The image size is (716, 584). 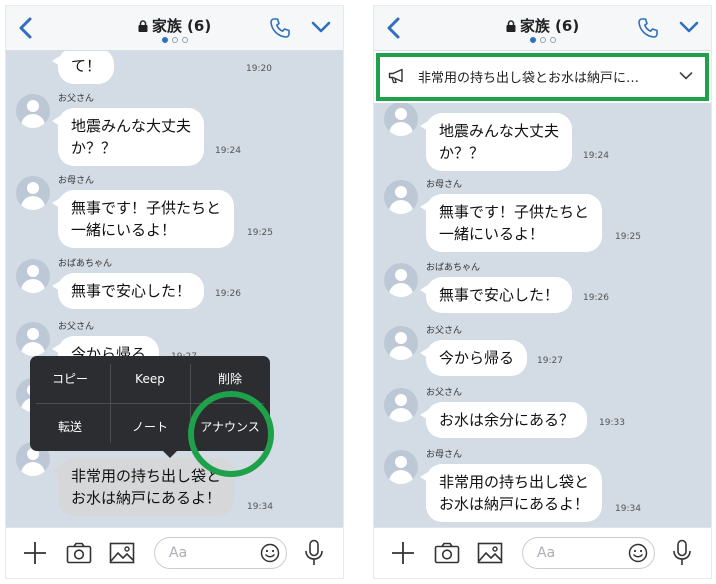 I want to click on message-time: 19:20, so click(x=259, y=69).